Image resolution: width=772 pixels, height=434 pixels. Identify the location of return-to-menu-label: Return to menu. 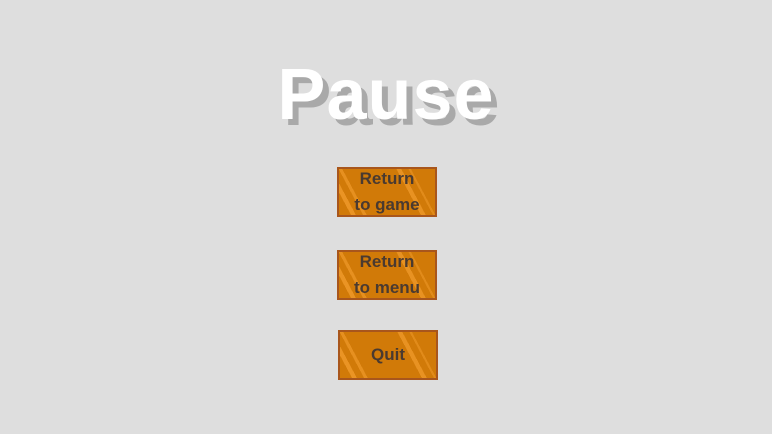
(387, 274).